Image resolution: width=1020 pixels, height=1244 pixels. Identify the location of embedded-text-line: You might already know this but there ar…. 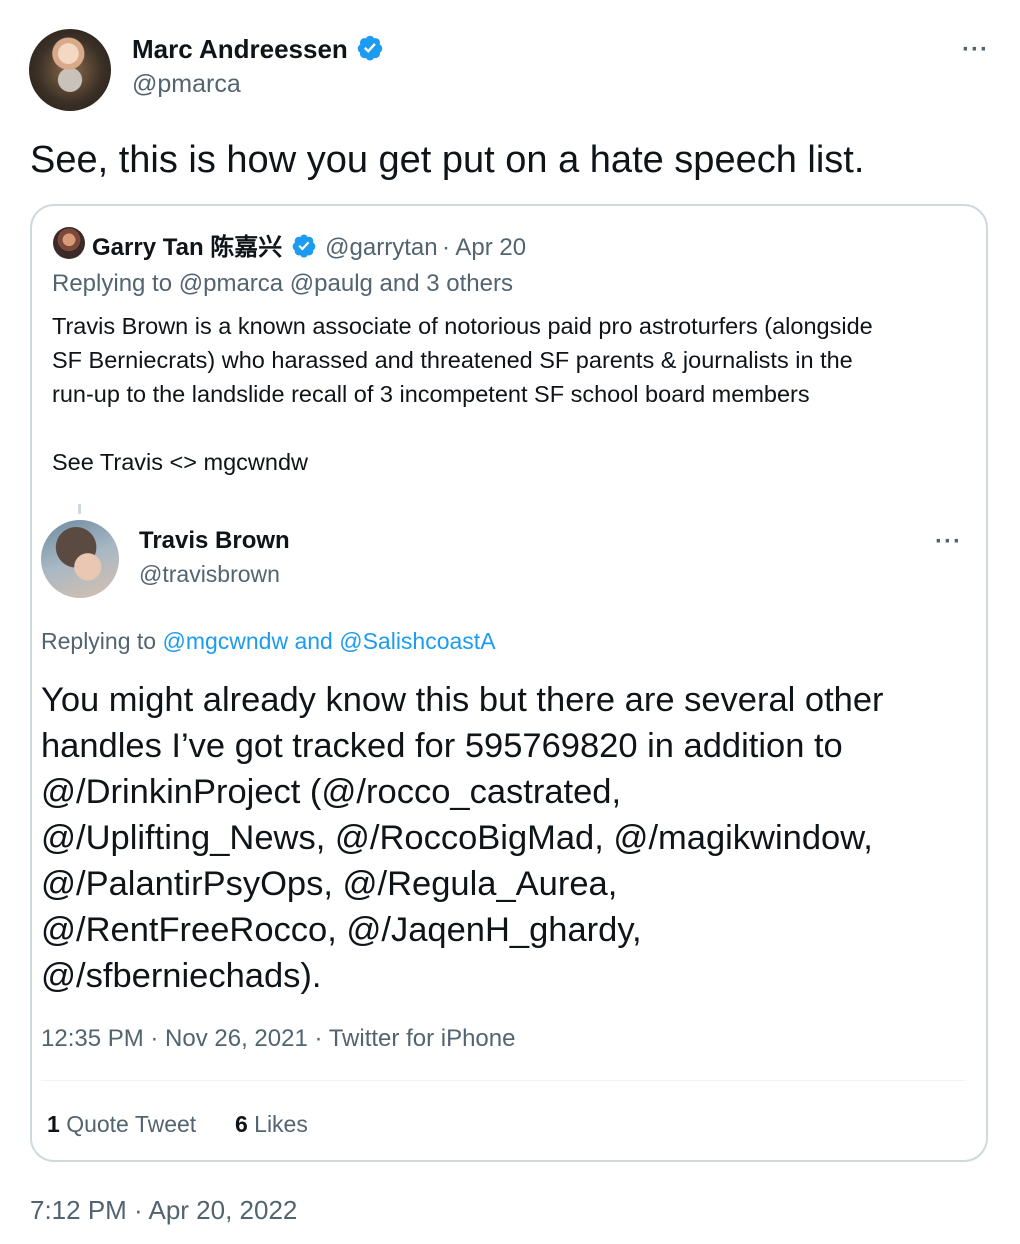
(462, 700).